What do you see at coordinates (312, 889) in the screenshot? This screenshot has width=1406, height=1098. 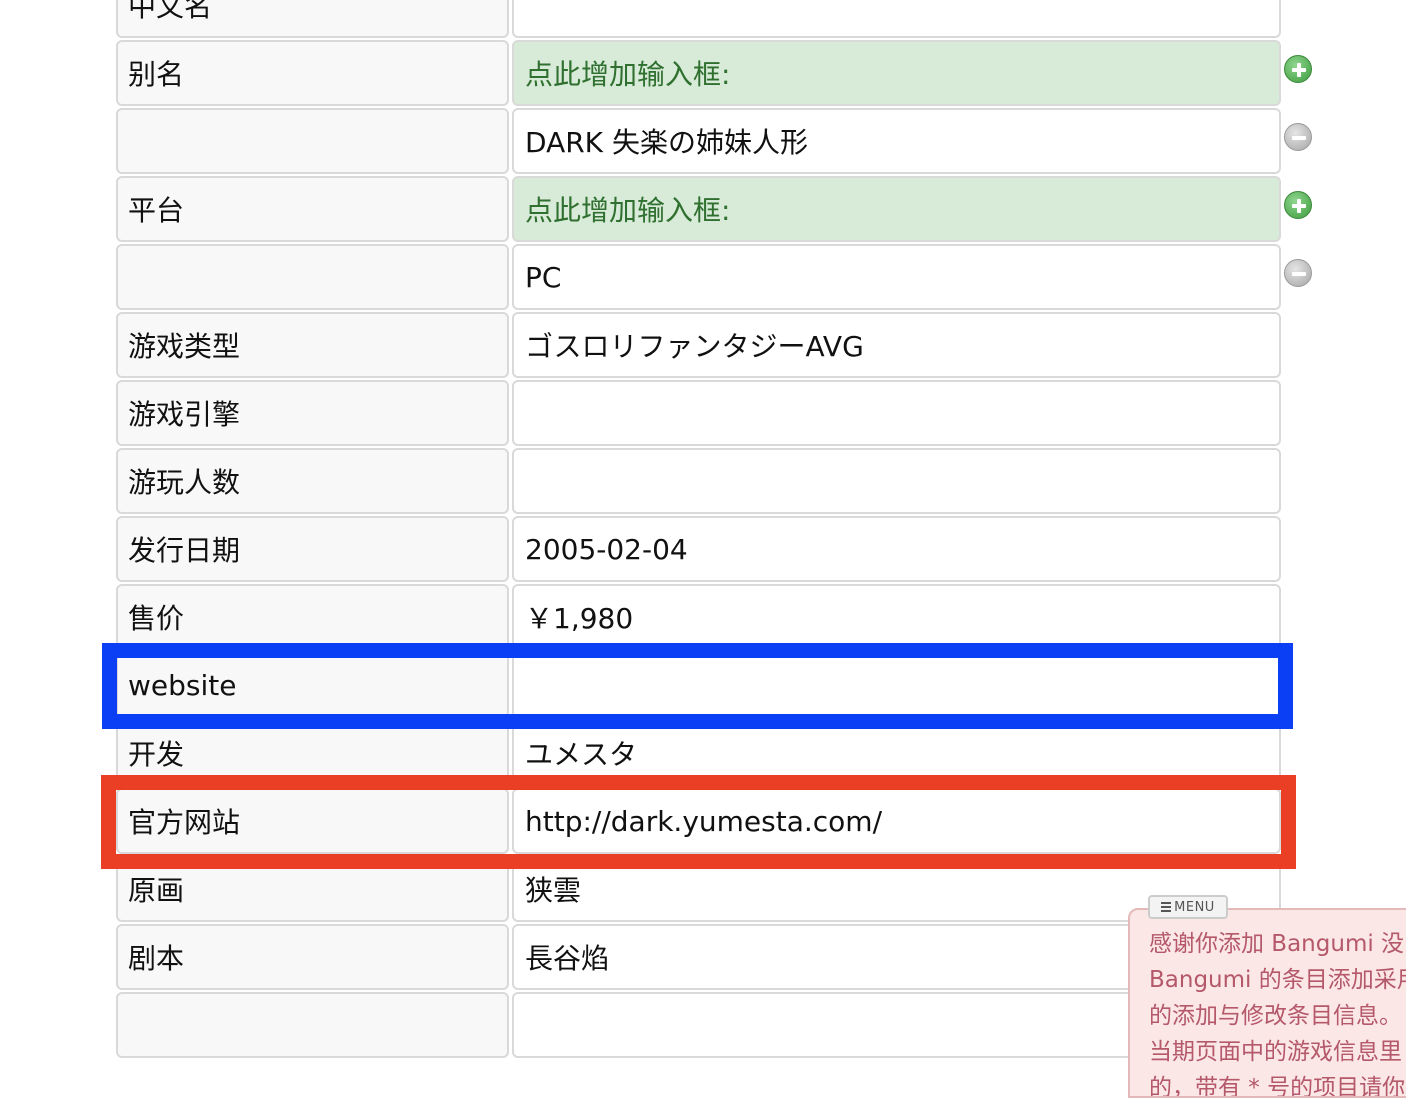 I see `field-label-original-art: 原画` at bounding box center [312, 889].